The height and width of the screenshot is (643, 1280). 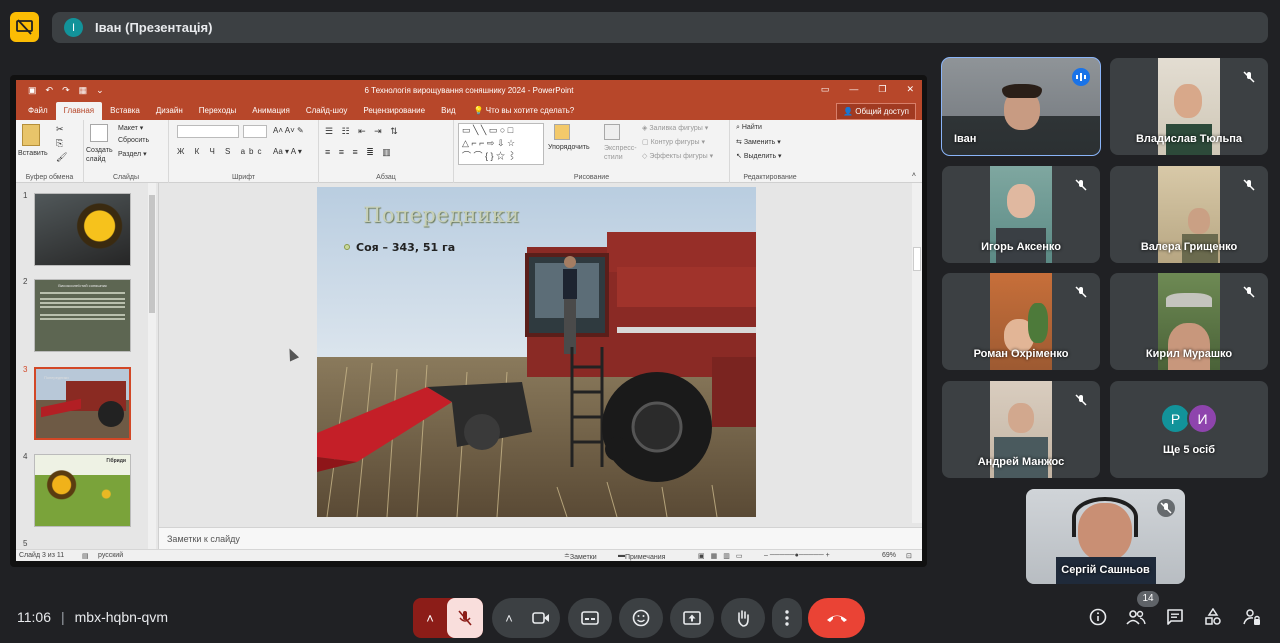 I want to click on present-button, so click(x=692, y=618).